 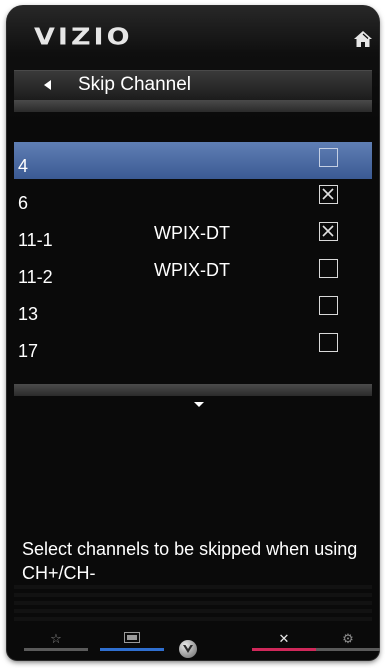 What do you see at coordinates (132, 638) in the screenshot?
I see `screen-icon` at bounding box center [132, 638].